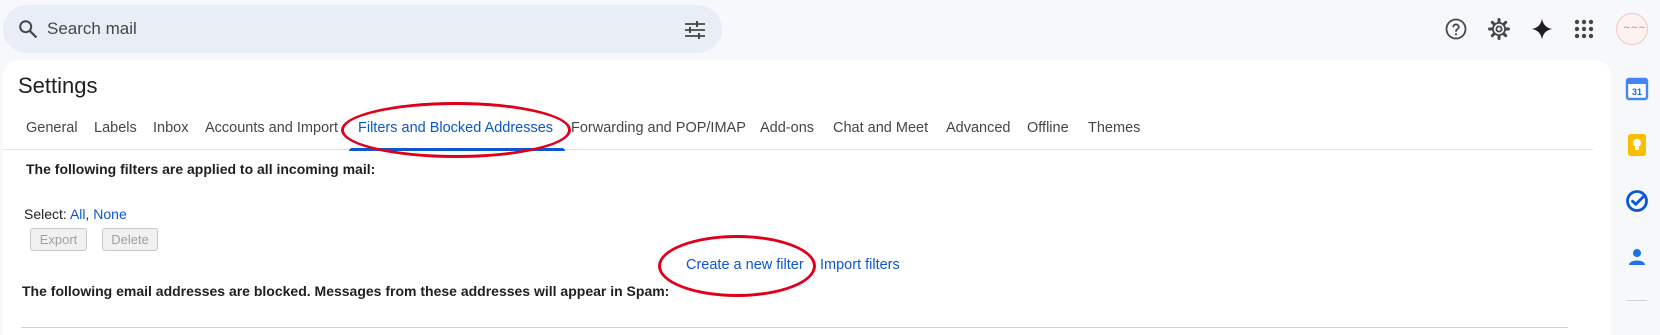 This screenshot has height=335, width=1660. I want to click on import-filters-link: Import filters, so click(860, 265).